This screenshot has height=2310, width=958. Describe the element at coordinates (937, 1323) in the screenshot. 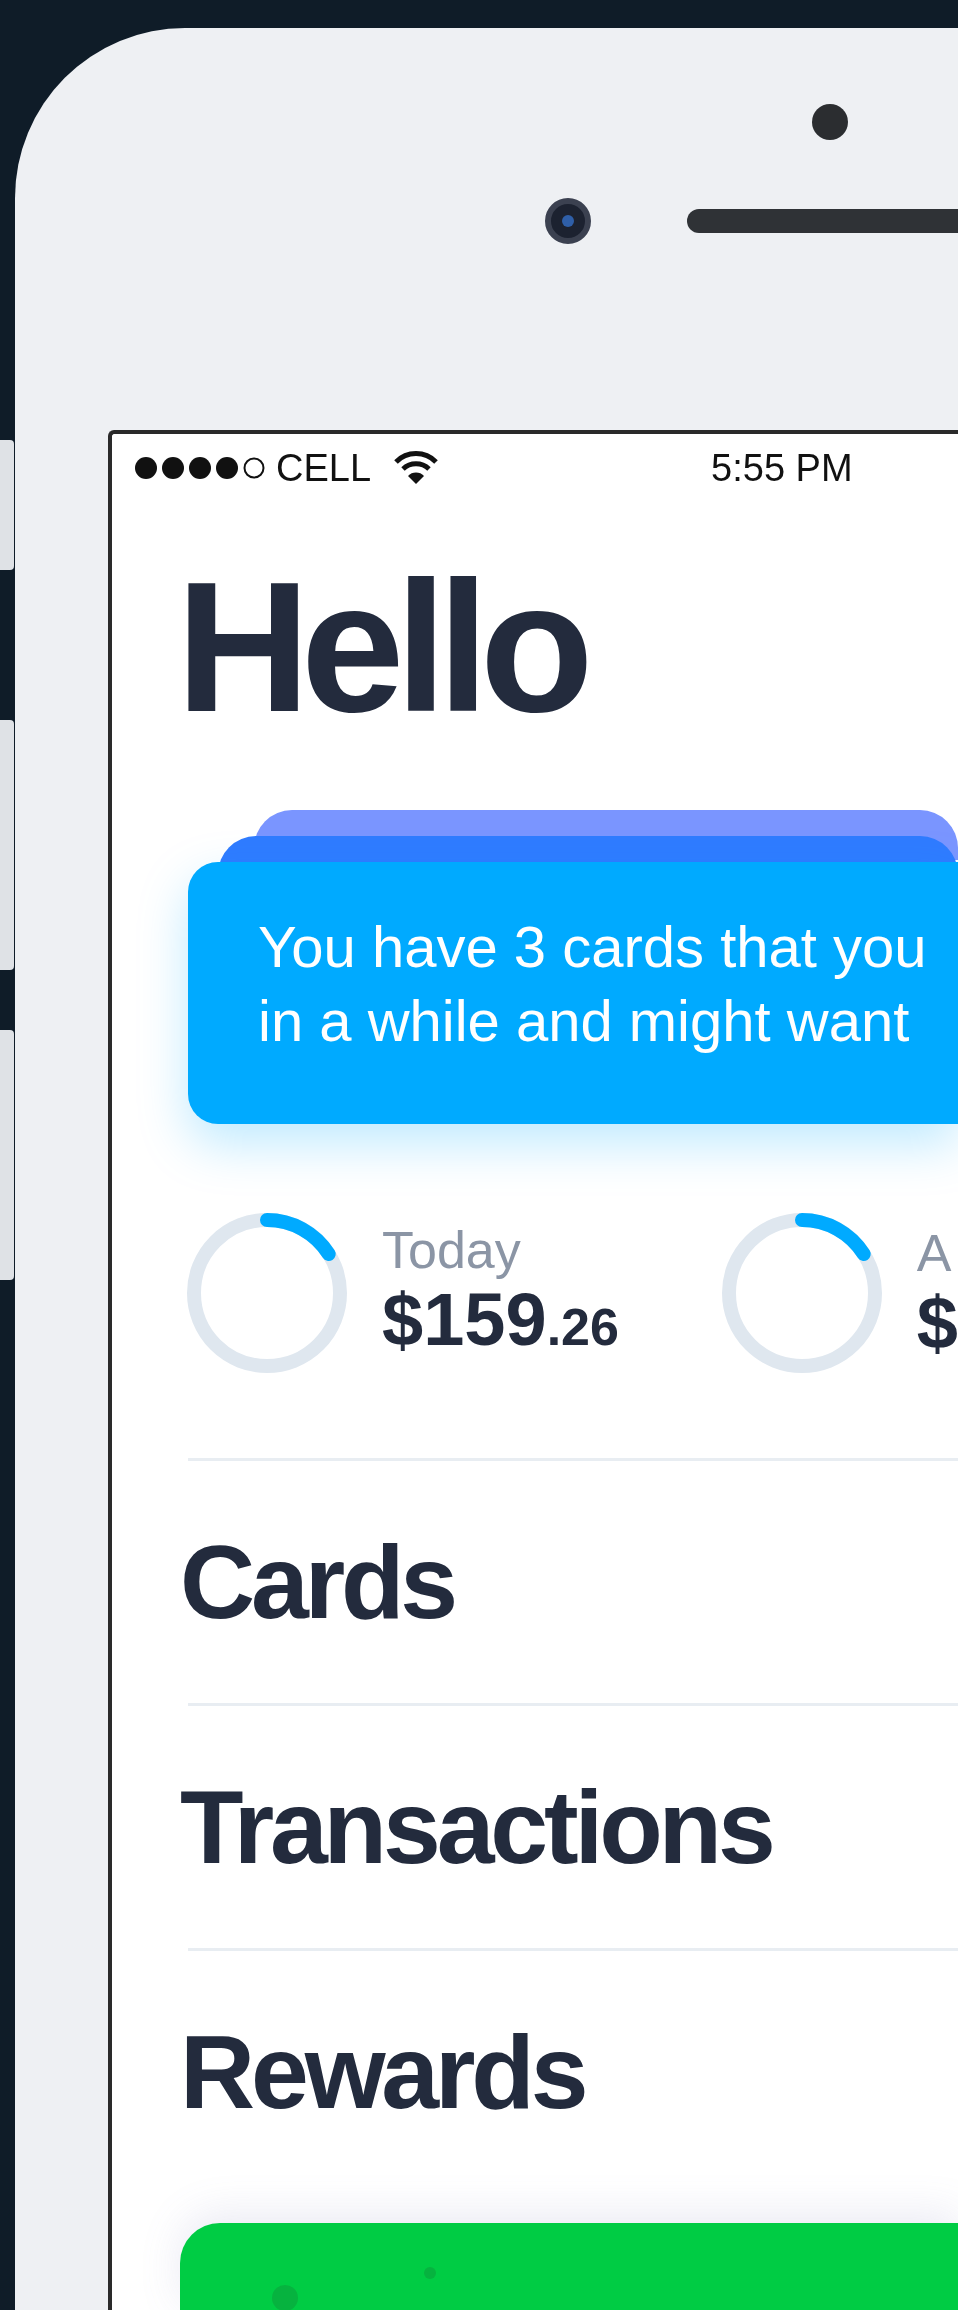

I see `stat-amount: $` at that location.